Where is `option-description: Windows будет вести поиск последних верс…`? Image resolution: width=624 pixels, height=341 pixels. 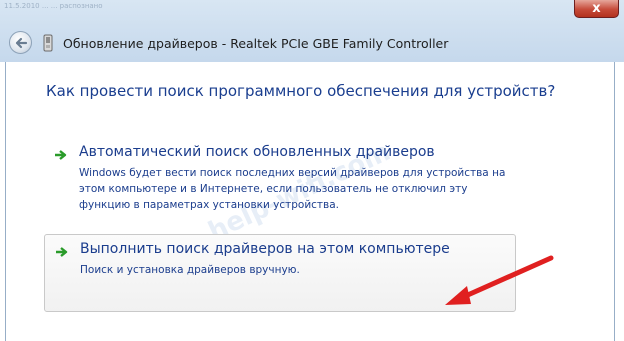
option-description: Windows будет вести поиск последних верс… is located at coordinates (292, 189).